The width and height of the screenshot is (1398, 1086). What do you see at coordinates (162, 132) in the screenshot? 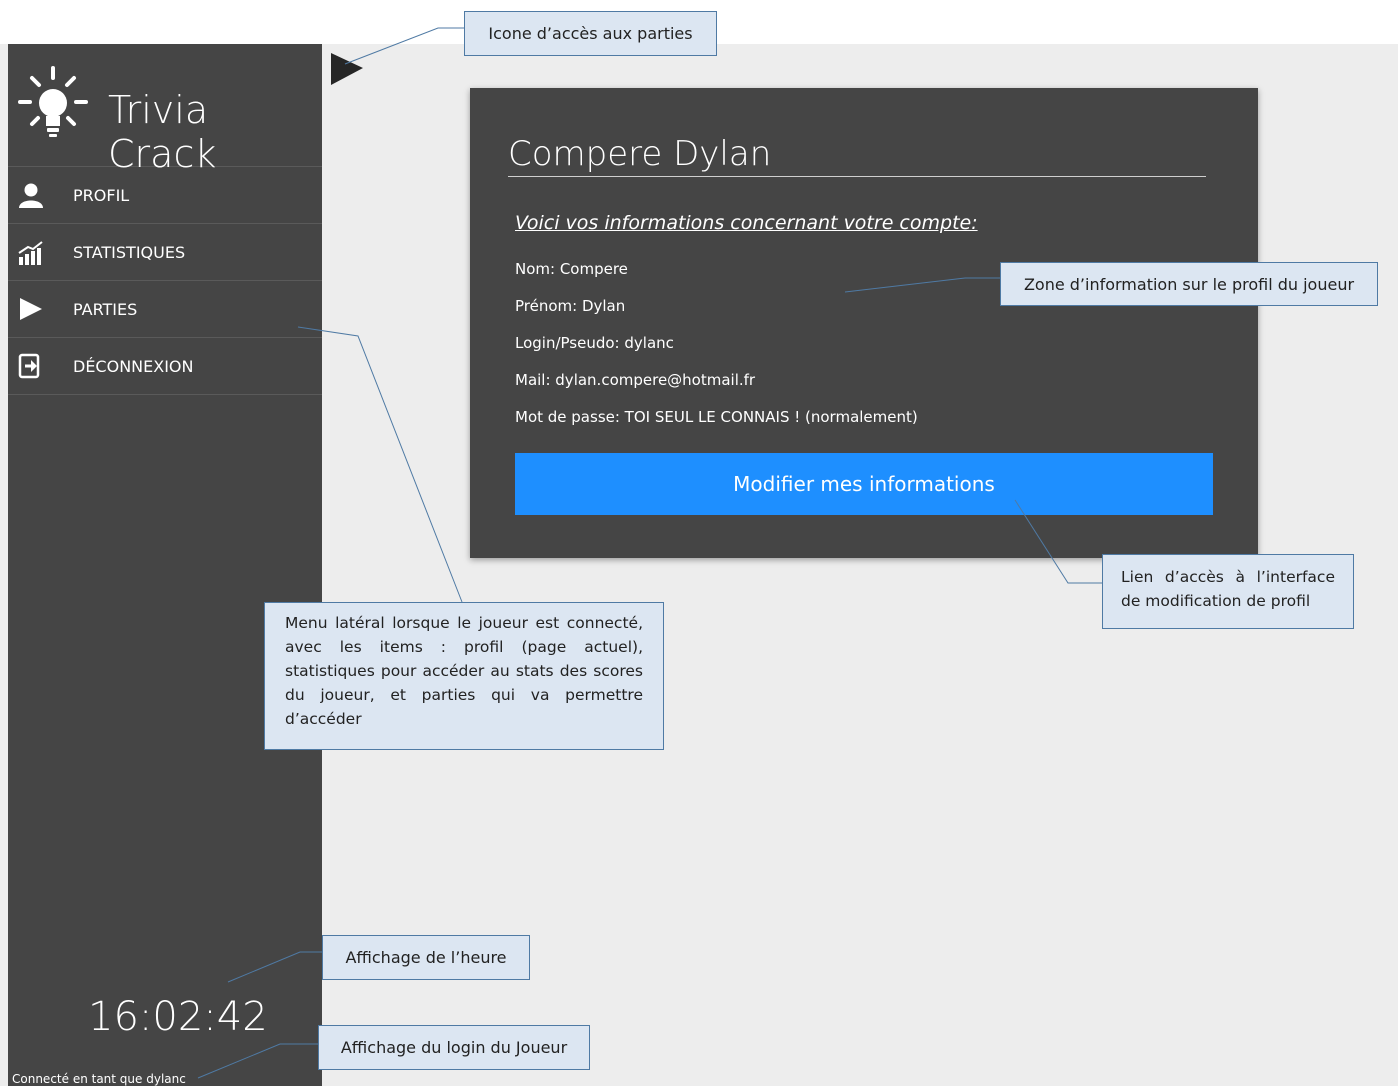
I see `app-title: Trivia Crack` at bounding box center [162, 132].